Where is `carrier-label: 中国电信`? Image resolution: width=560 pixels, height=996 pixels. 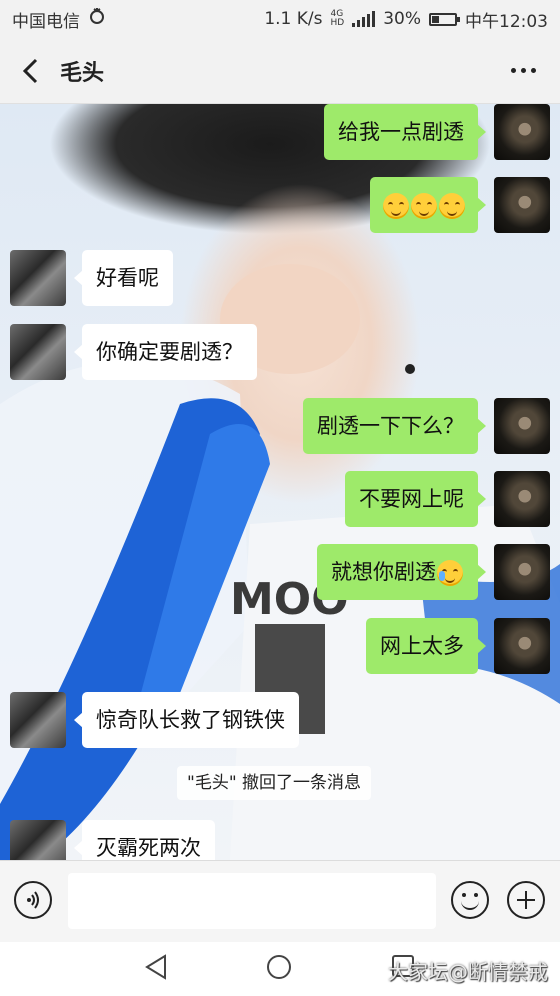 carrier-label: 中国电信 is located at coordinates (46, 21).